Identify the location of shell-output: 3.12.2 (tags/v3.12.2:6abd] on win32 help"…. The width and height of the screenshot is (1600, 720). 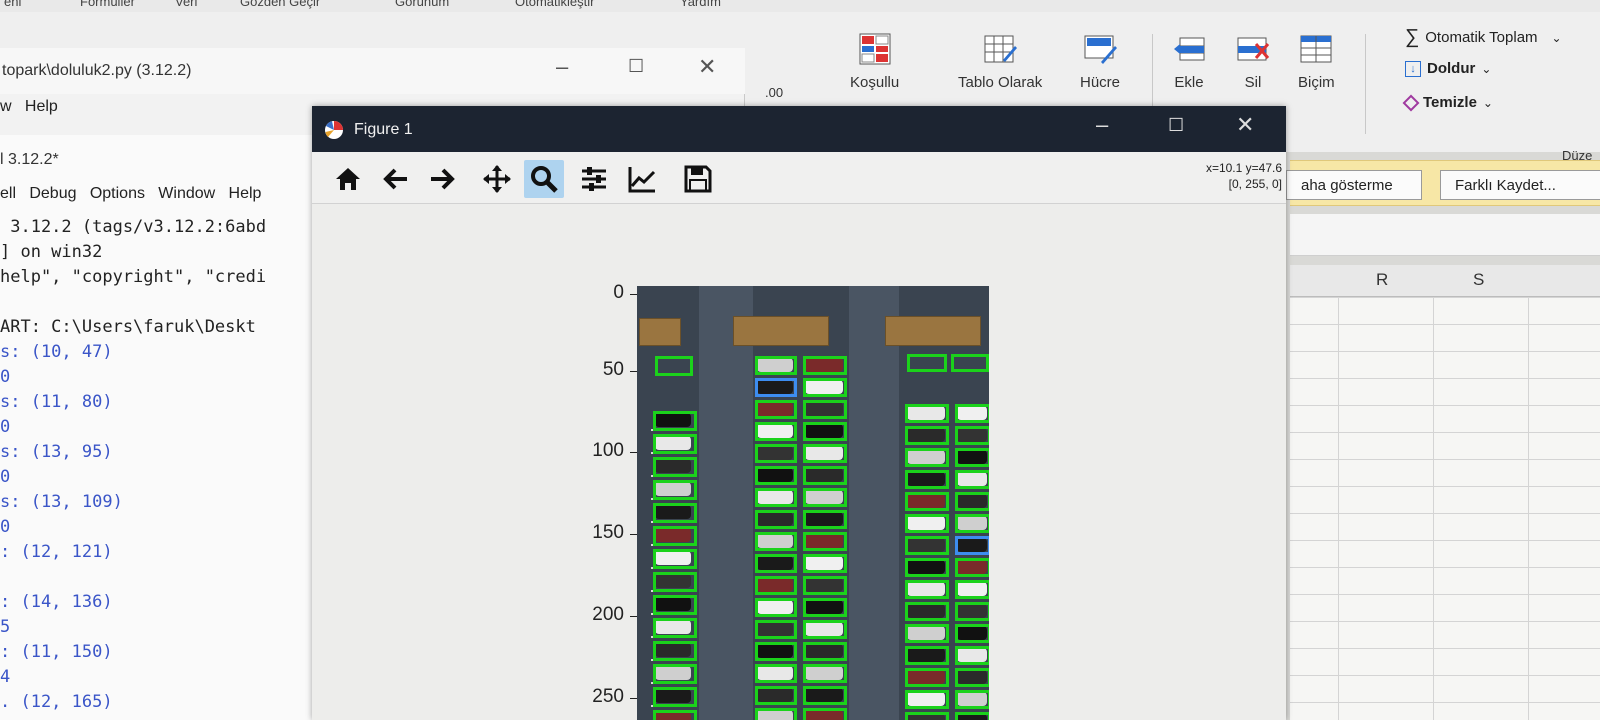
(133, 465).